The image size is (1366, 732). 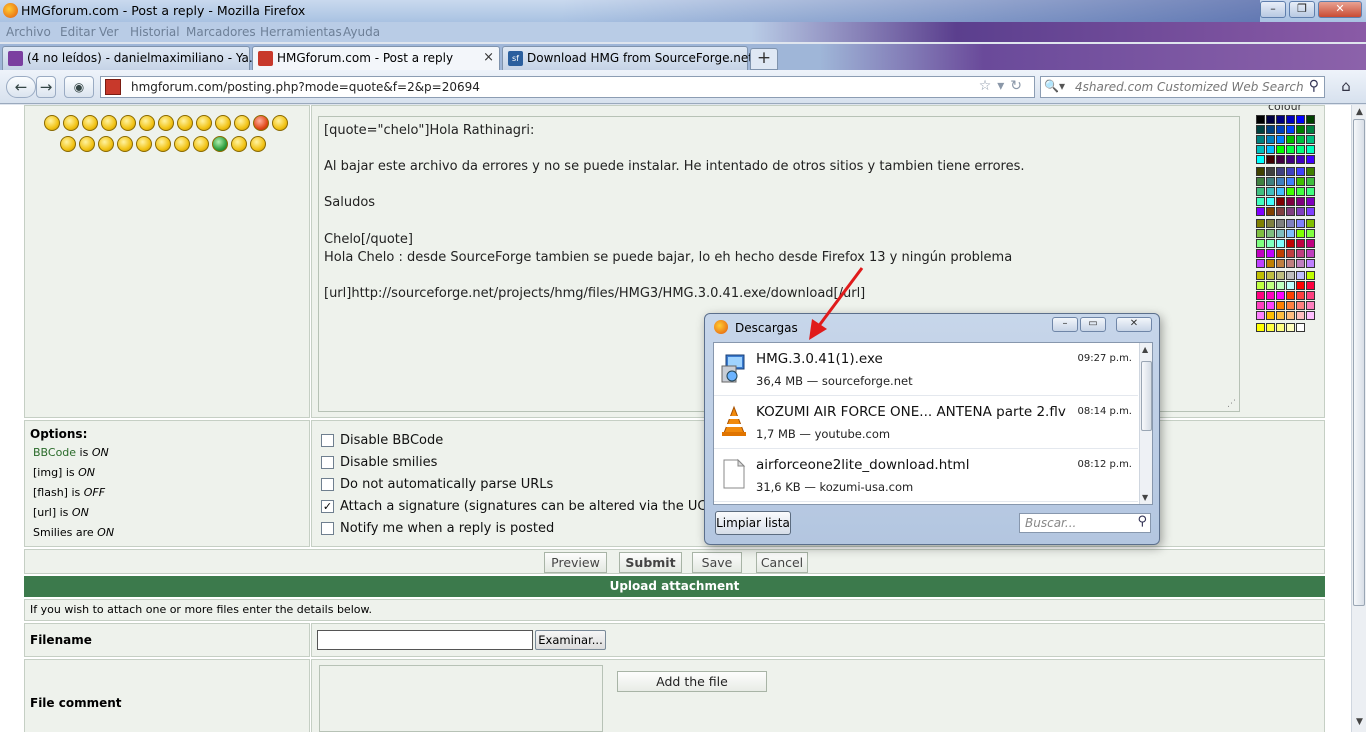 What do you see at coordinates (1340, 9) in the screenshot?
I see `close-button: ✕` at bounding box center [1340, 9].